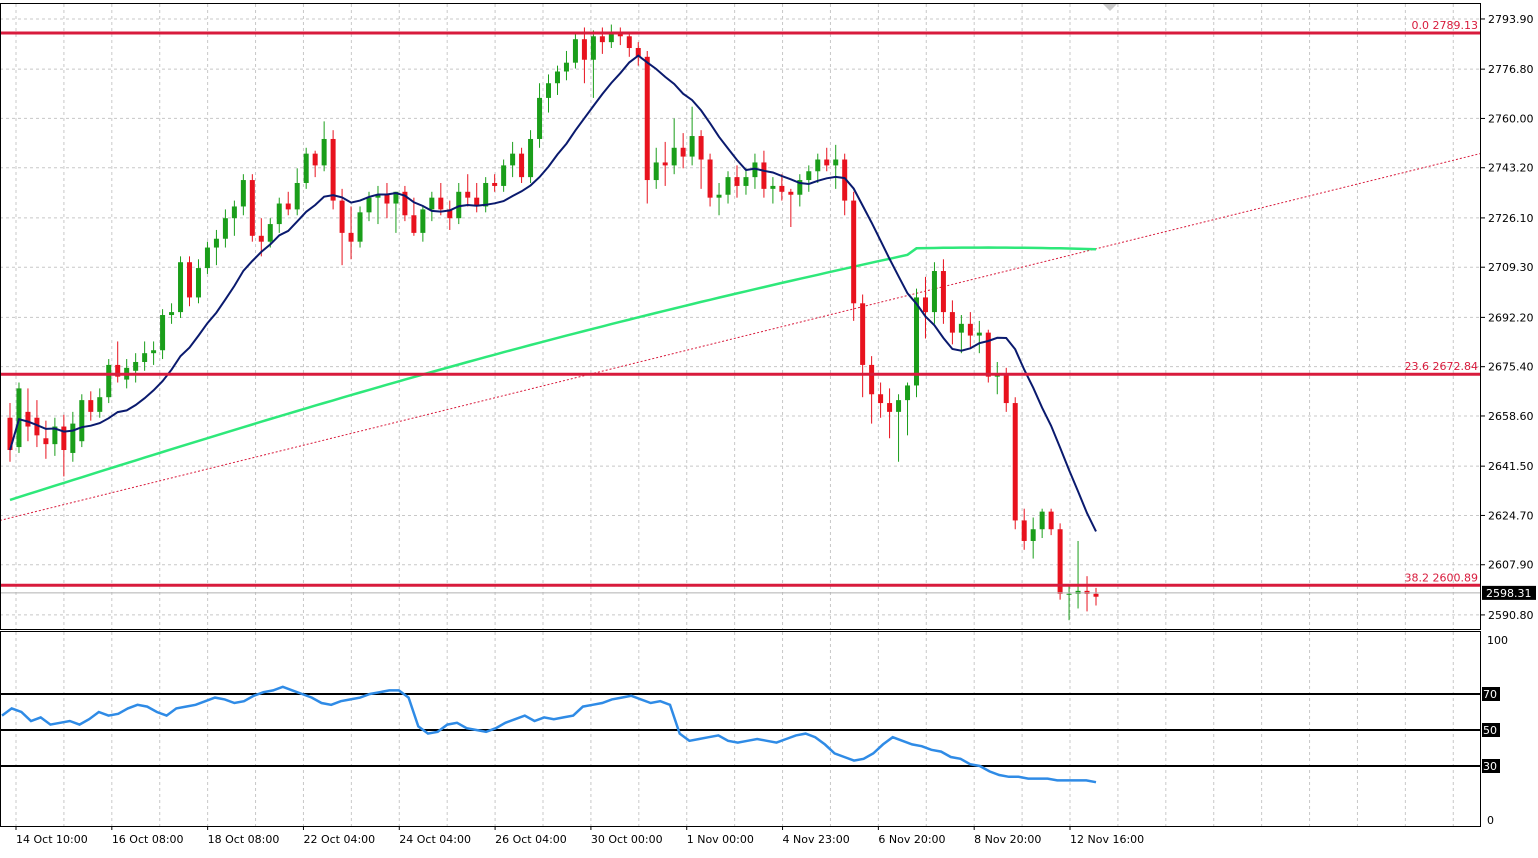 Image resolution: width=1538 pixels, height=858 pixels. I want to click on rsi-tick-label: 0, so click(1490, 820).